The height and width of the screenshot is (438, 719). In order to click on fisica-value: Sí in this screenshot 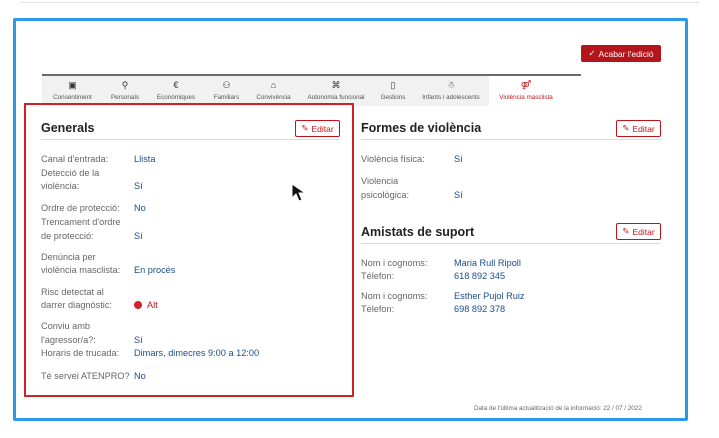, I will do `click(458, 159)`.